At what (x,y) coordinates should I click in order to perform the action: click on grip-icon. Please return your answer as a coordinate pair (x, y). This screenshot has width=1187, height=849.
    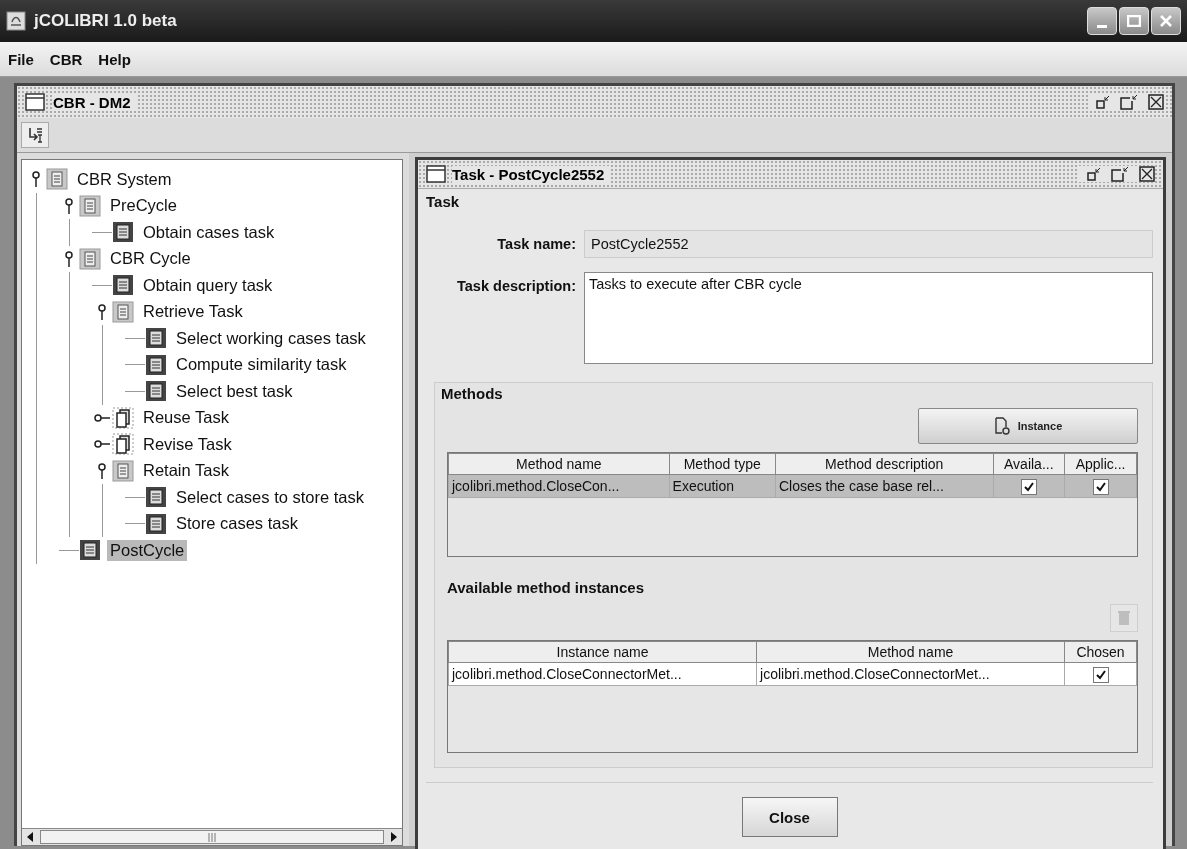
    Looking at the image, I should click on (212, 837).